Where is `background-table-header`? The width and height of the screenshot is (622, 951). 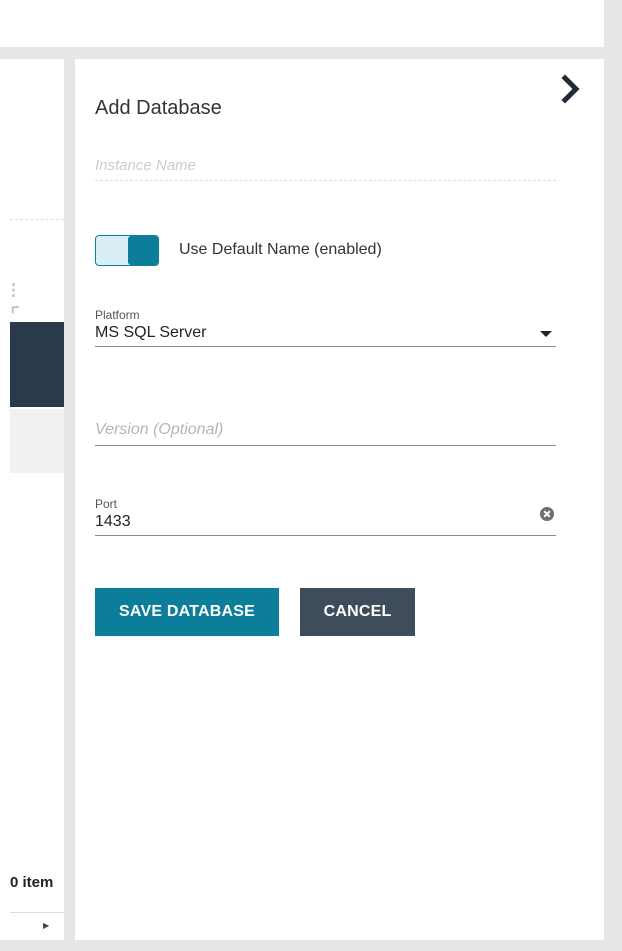
background-table-header is located at coordinates (37, 364).